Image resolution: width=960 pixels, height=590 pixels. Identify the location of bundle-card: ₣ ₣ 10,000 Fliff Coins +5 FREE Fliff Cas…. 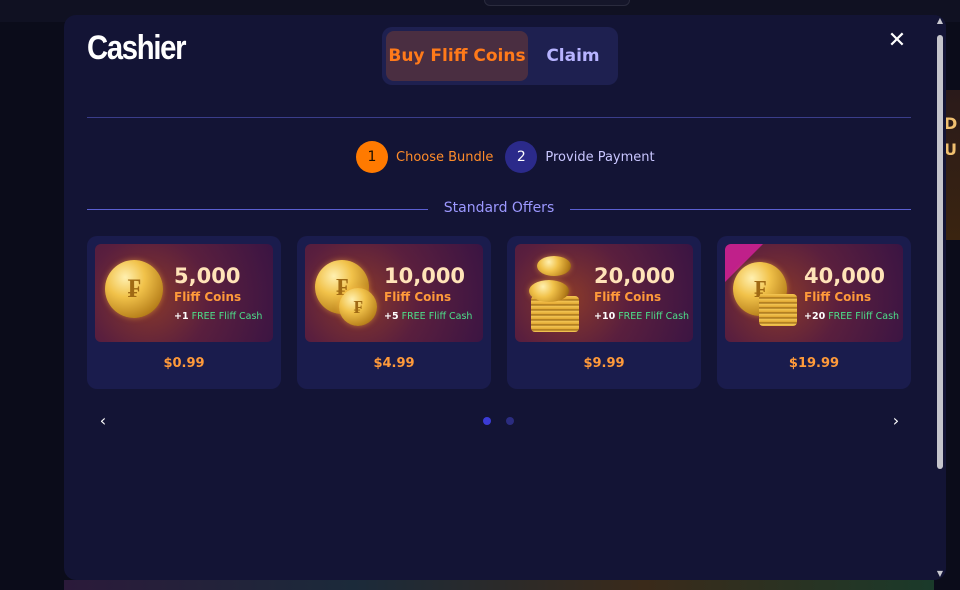
(394, 312).